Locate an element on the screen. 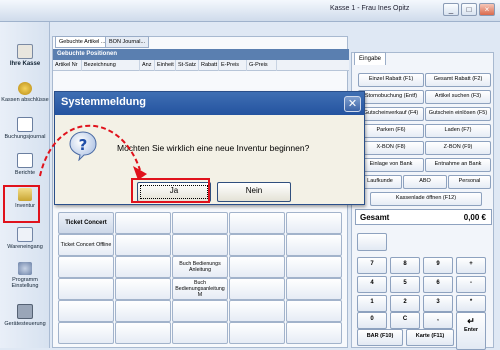 Image resolution: width=500 pixels, height=350 pixels. minimize-button: _ is located at coordinates (451, 9).